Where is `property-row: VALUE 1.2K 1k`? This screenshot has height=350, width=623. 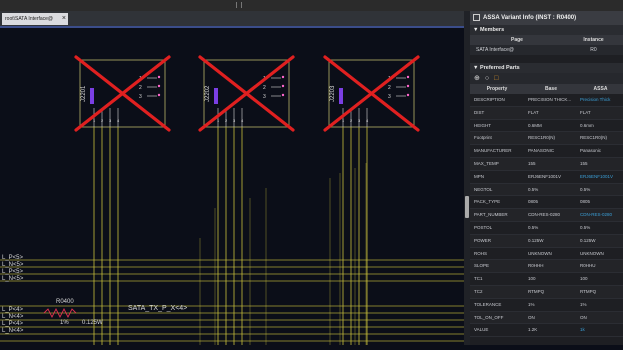
property-row: VALUE 1.2K 1k is located at coordinates (546, 331).